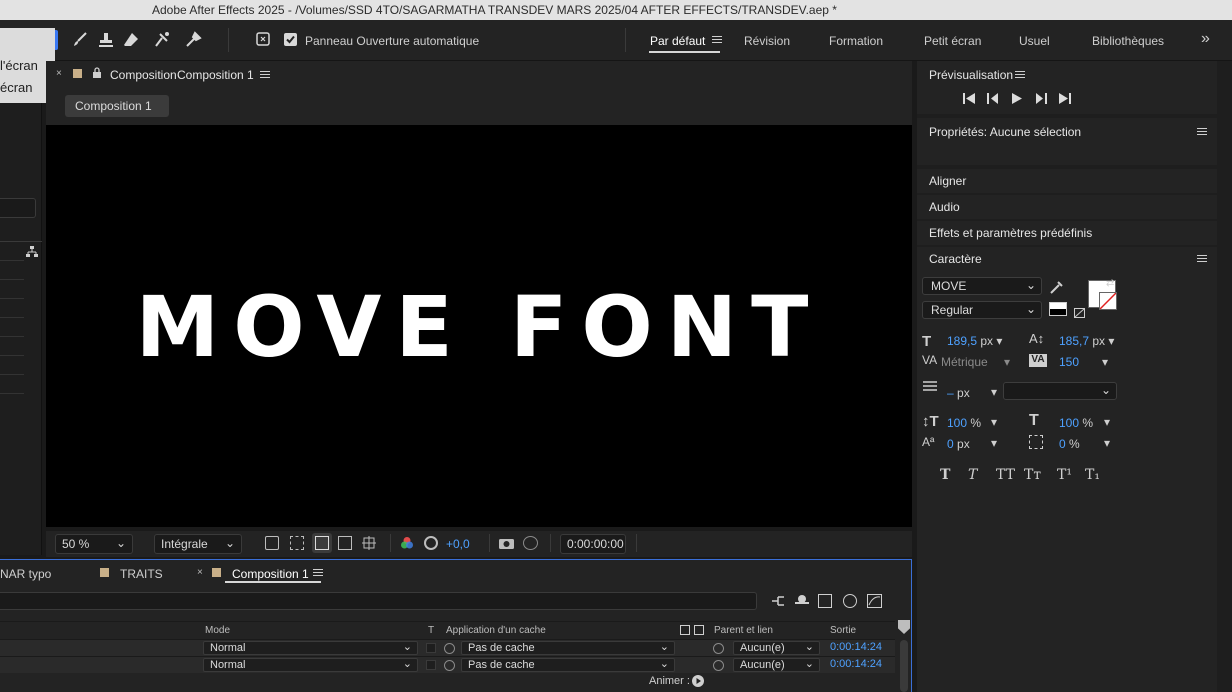 This screenshot has width=1232, height=692. What do you see at coordinates (1065, 98) in the screenshot?
I see `last-frame-icon` at bounding box center [1065, 98].